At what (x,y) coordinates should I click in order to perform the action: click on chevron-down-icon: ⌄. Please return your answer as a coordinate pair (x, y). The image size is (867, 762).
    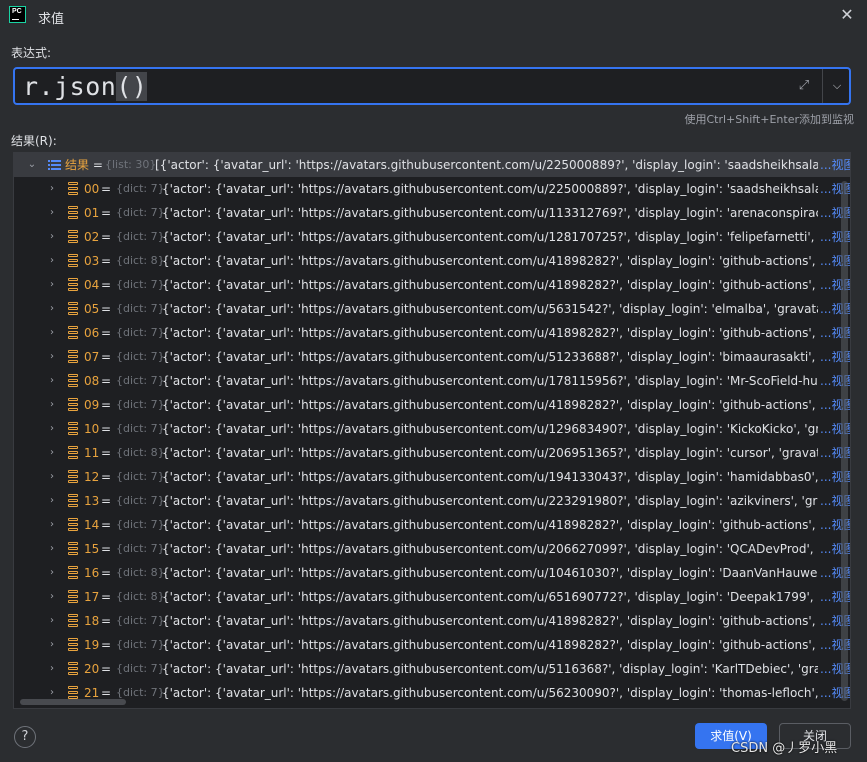
    Looking at the image, I should click on (32, 165).